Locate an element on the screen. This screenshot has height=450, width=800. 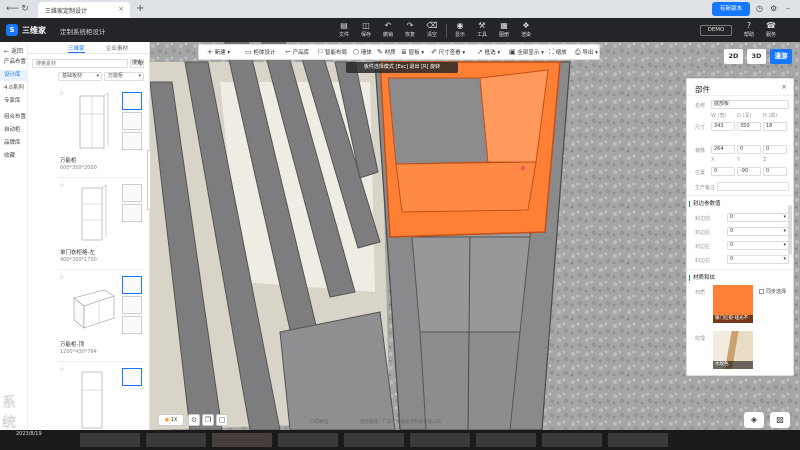
walkthrough-button: 漫游 is located at coordinates (781, 56).